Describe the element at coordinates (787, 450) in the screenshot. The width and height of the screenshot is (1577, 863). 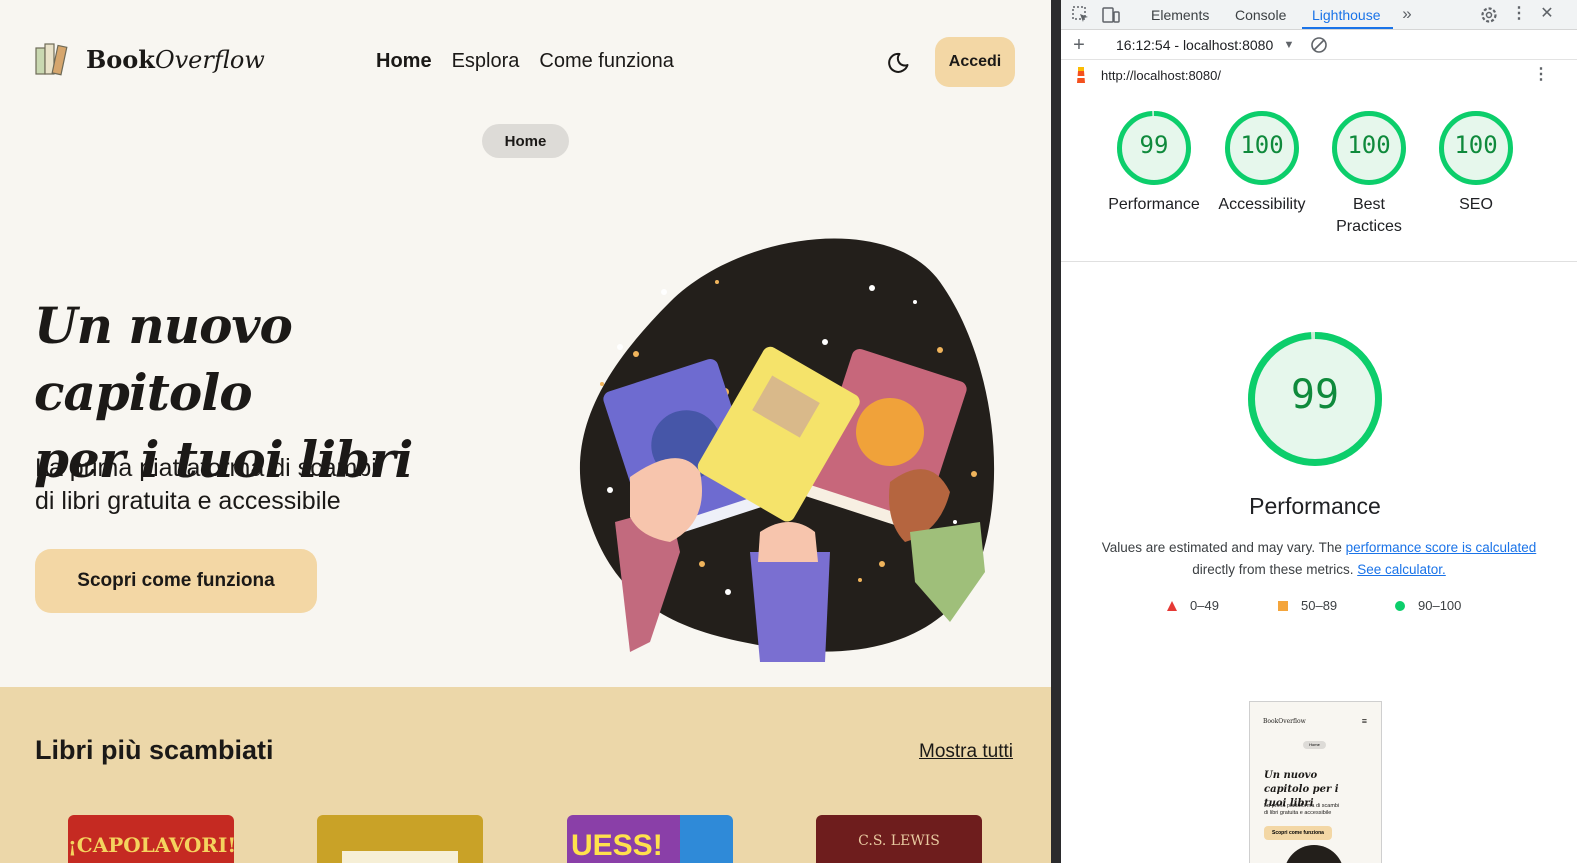
I see `hero-books-illustration` at that location.